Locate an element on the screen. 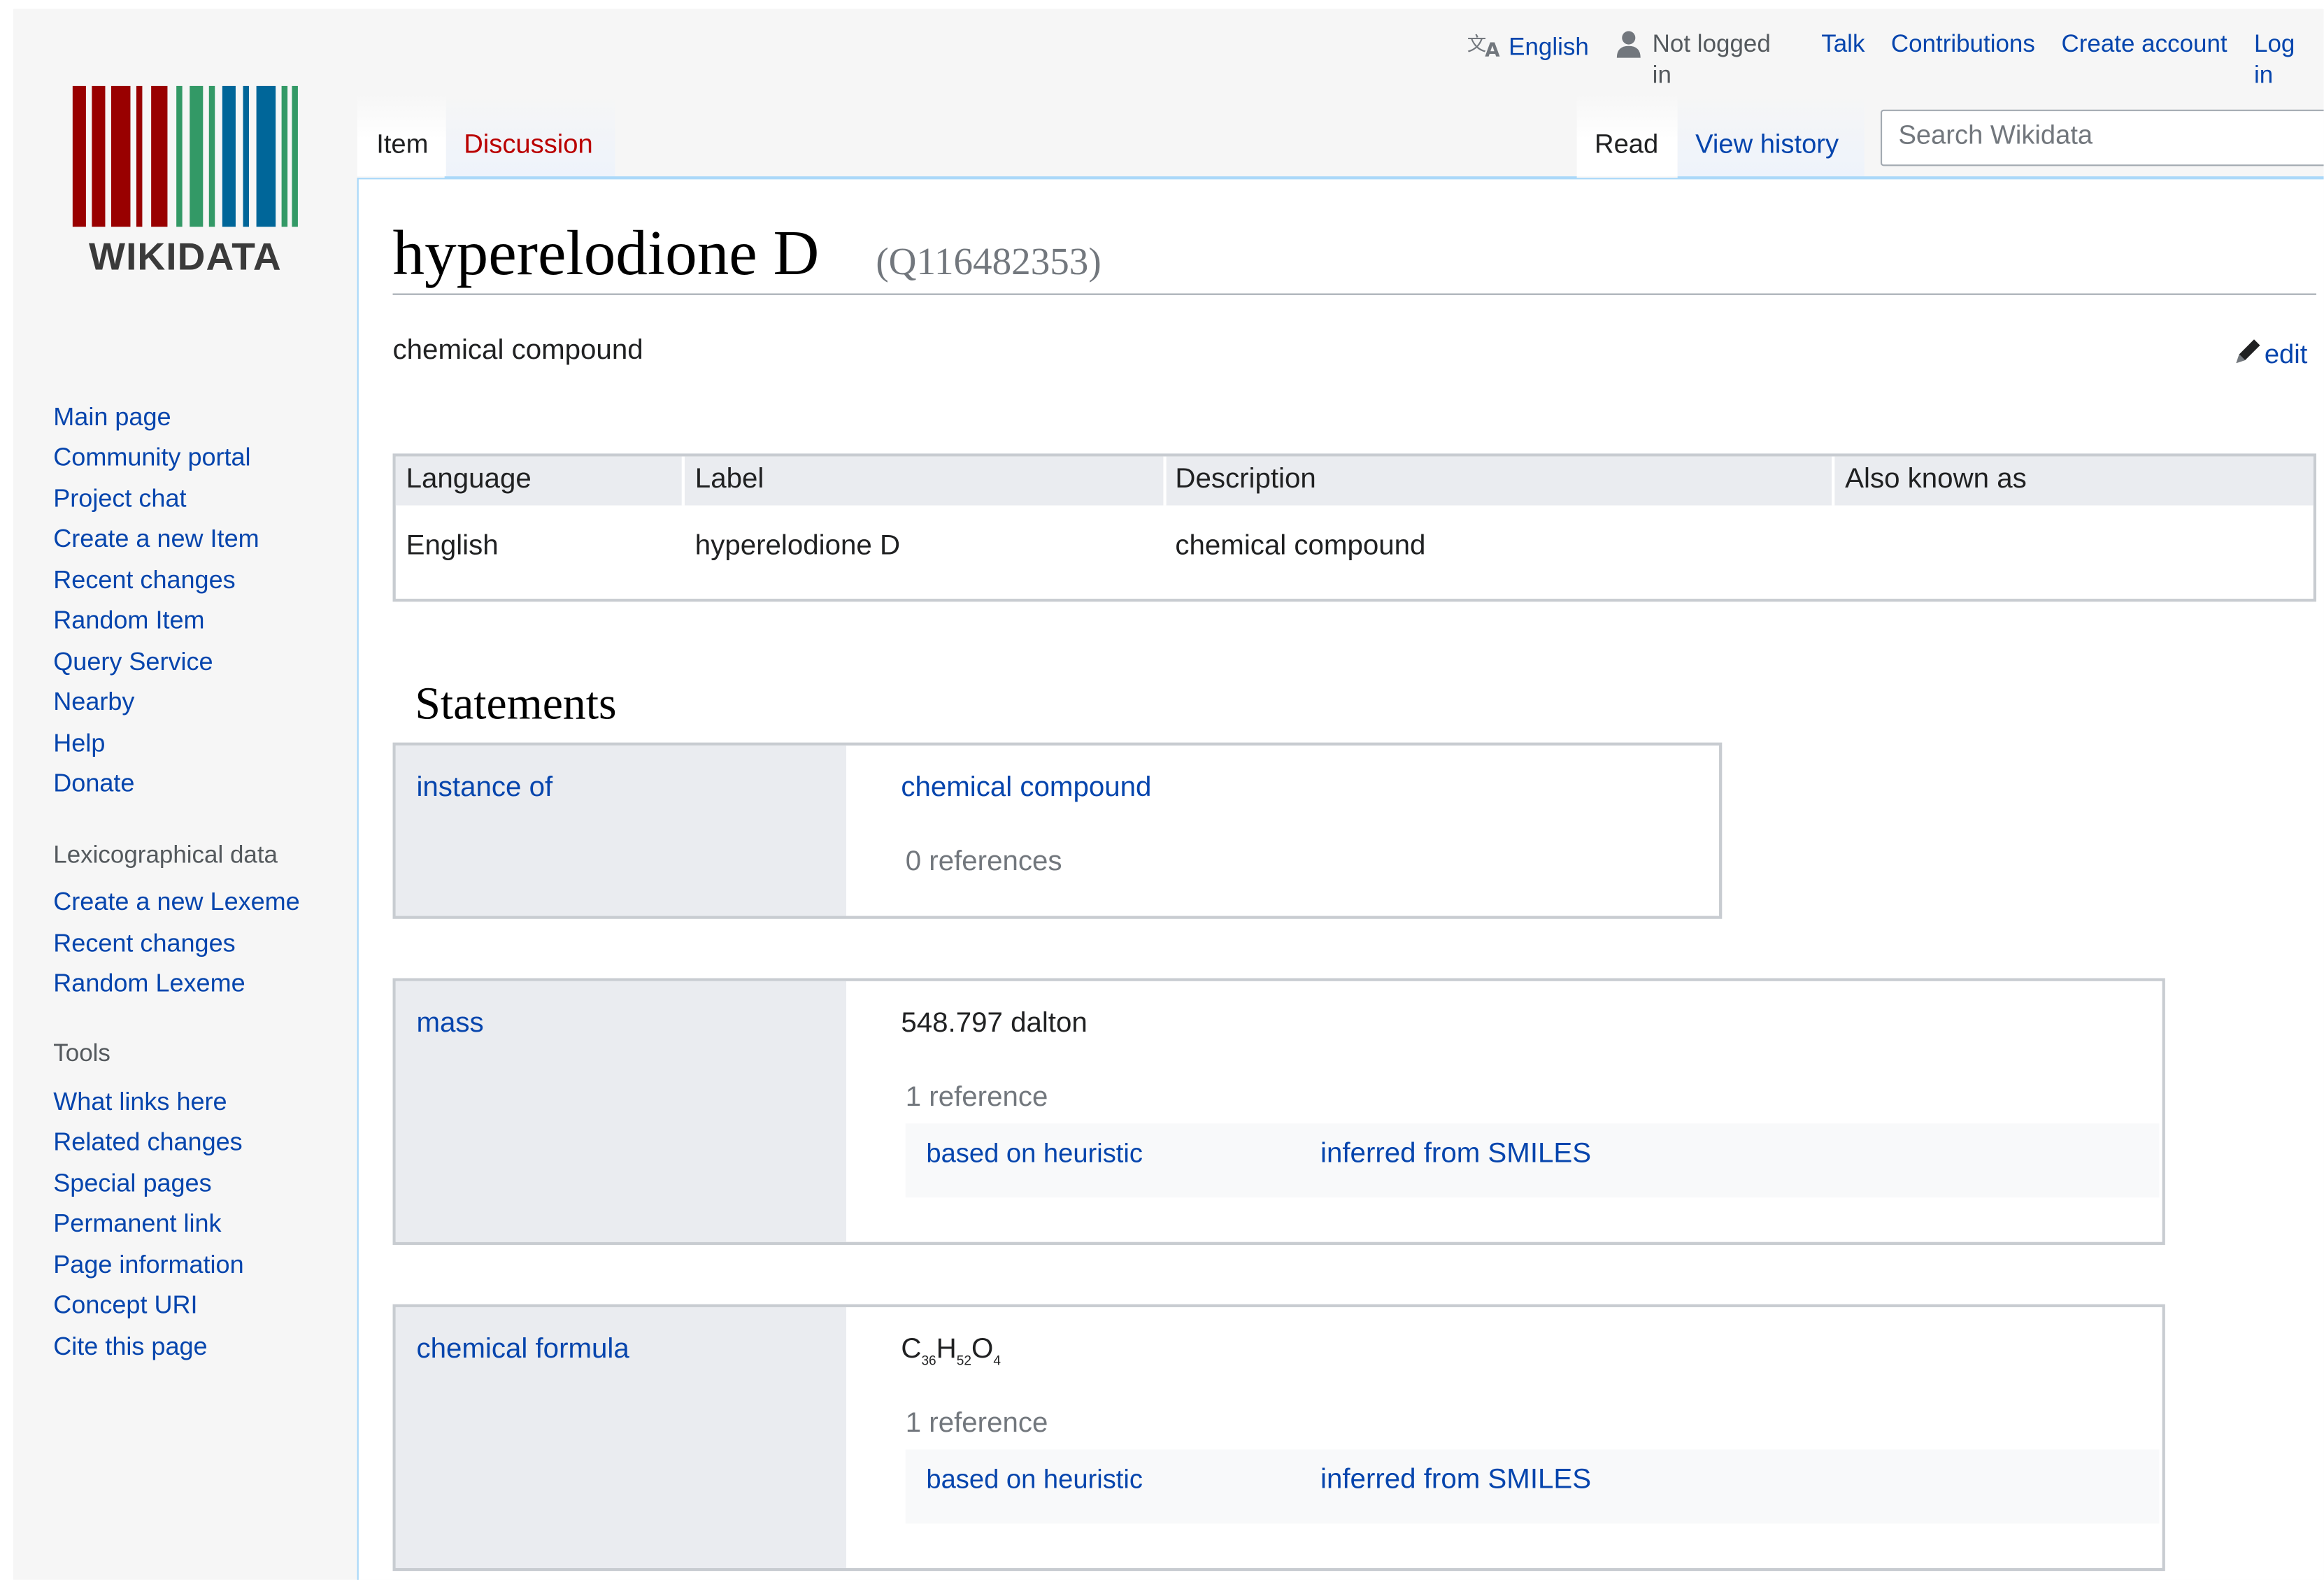 The height and width of the screenshot is (1580, 2324). property-instance-of: instance of is located at coordinates (485, 788).